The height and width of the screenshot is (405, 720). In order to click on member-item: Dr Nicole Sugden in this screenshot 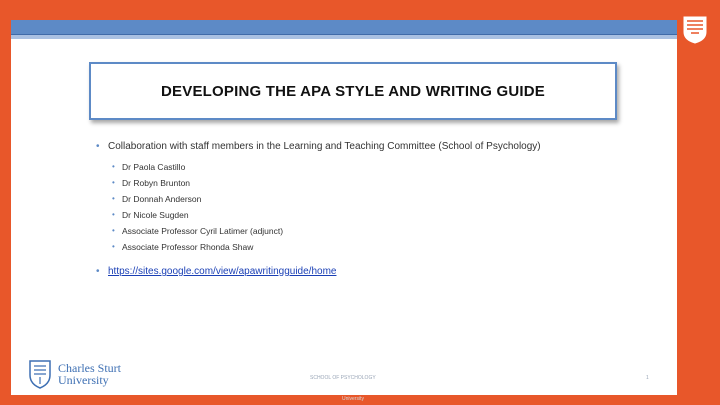, I will do `click(376, 215)`.